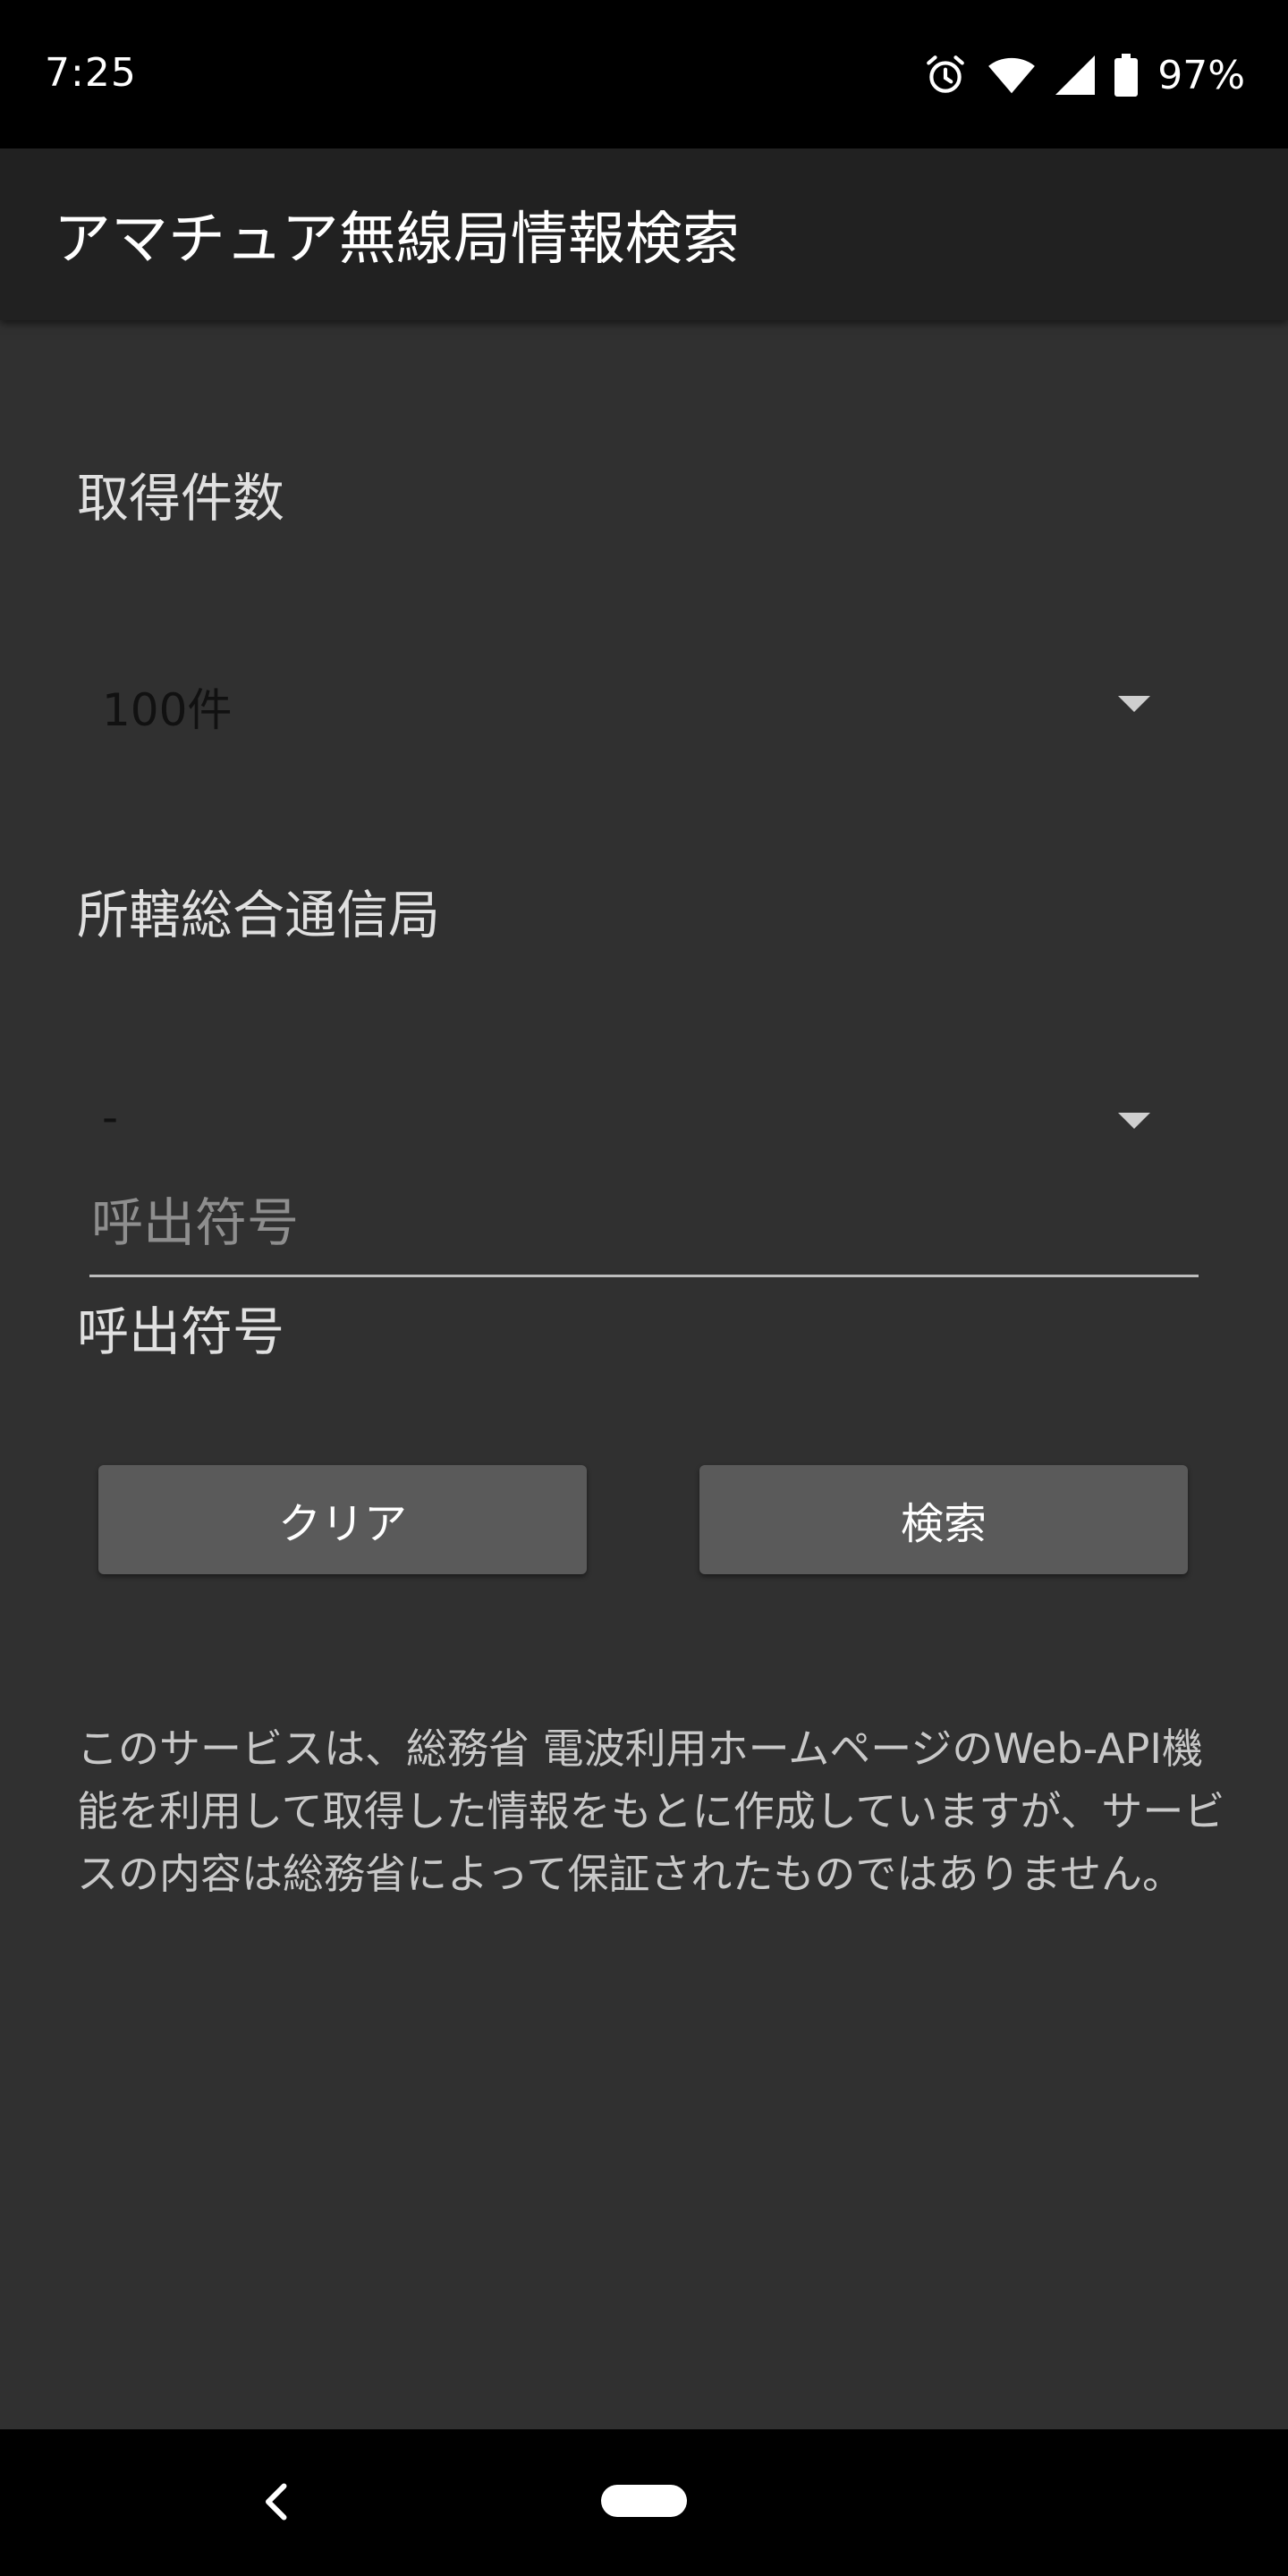  What do you see at coordinates (644, 1228) in the screenshot?
I see `callsign-input` at bounding box center [644, 1228].